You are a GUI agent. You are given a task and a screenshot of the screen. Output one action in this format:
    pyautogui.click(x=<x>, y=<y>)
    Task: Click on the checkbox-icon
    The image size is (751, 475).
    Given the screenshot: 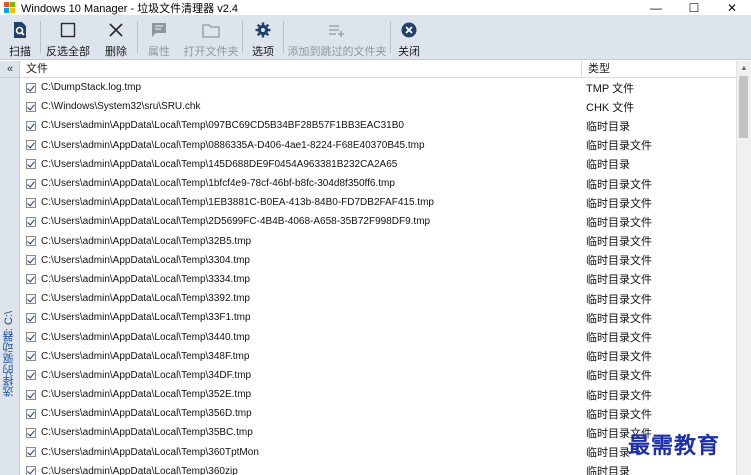 What is the action you would take?
    pyautogui.click(x=68, y=30)
    